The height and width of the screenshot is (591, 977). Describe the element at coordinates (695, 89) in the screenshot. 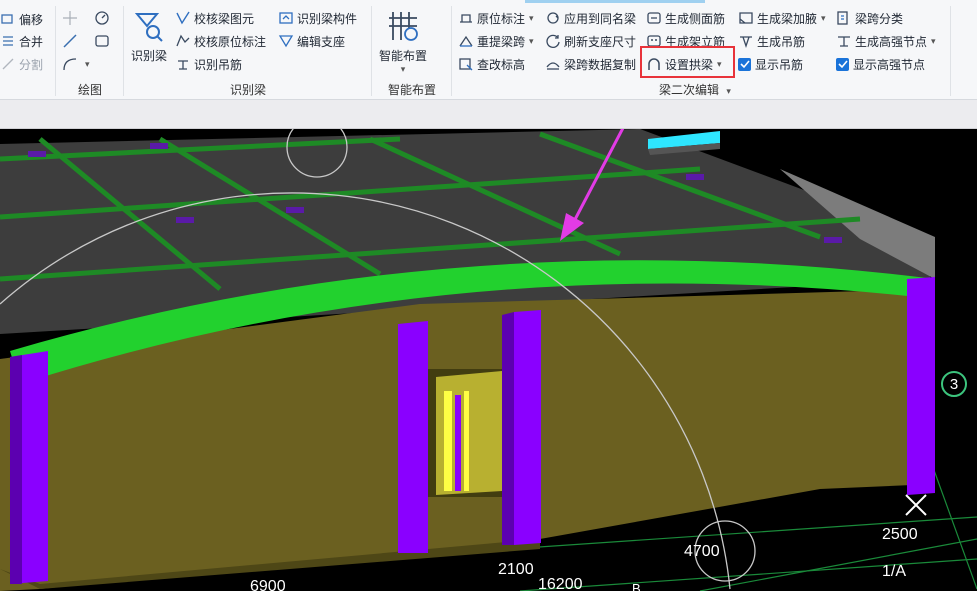

I see `beam-secondary-edit-group-label: 梁二次编辑 ▾` at that location.